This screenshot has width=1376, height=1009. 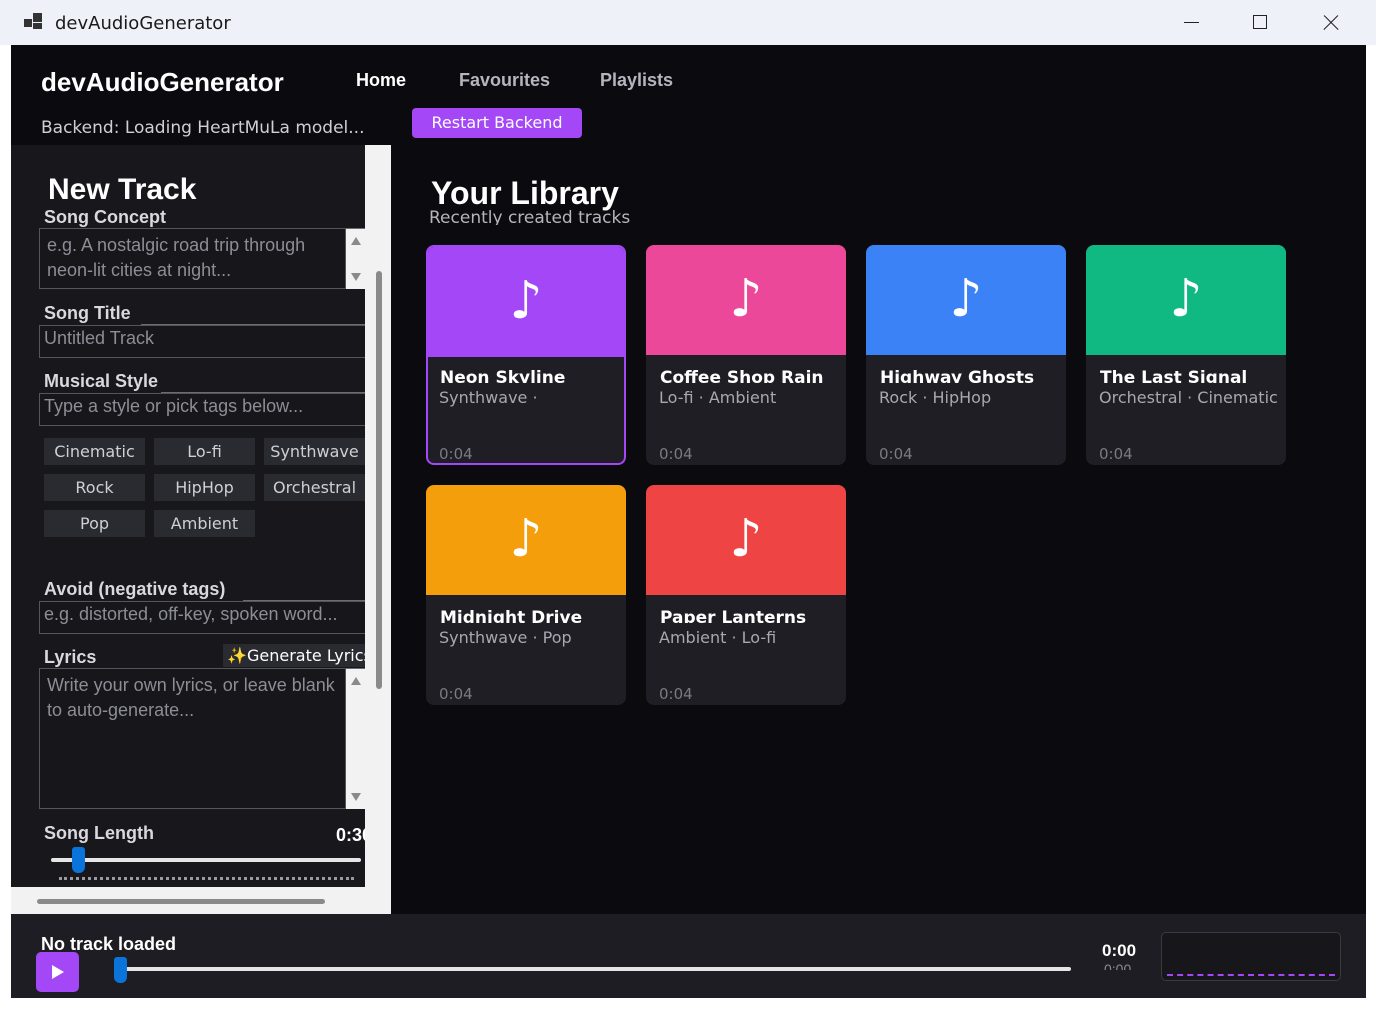 I want to click on maximize-button, so click(x=1260, y=22).